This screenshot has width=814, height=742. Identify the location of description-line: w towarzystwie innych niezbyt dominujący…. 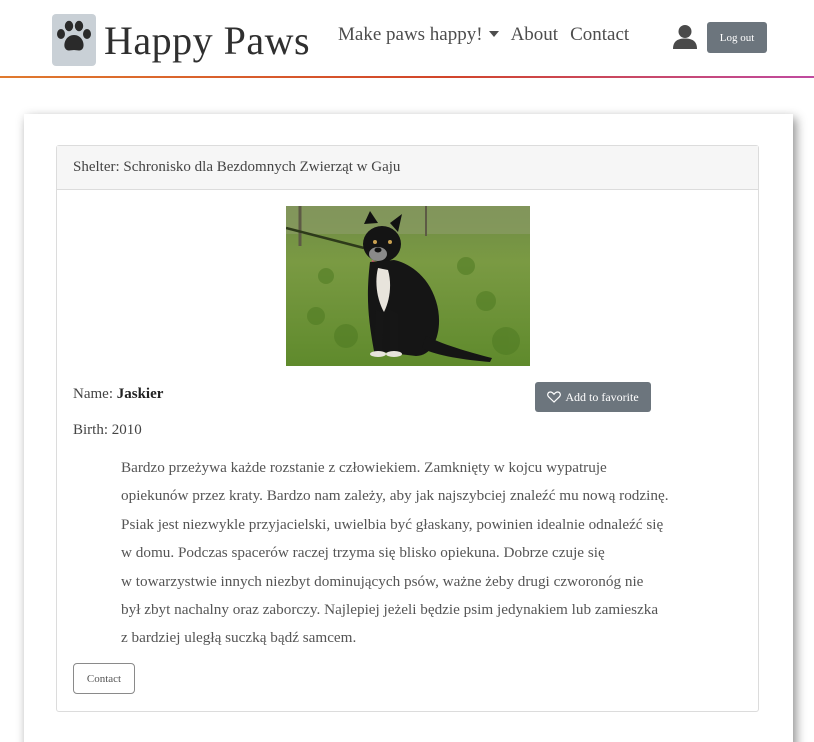
(382, 581).